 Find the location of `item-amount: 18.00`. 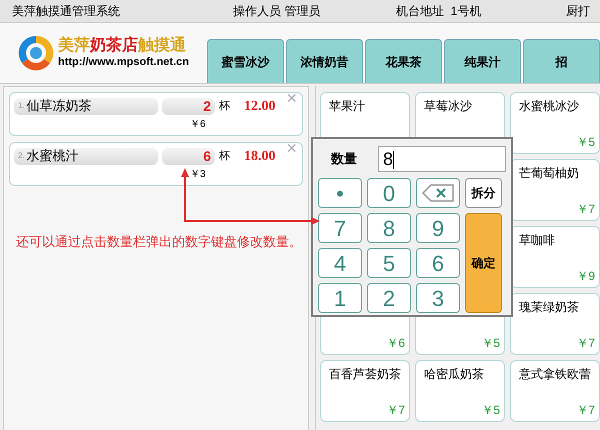

item-amount: 18.00 is located at coordinates (260, 157).